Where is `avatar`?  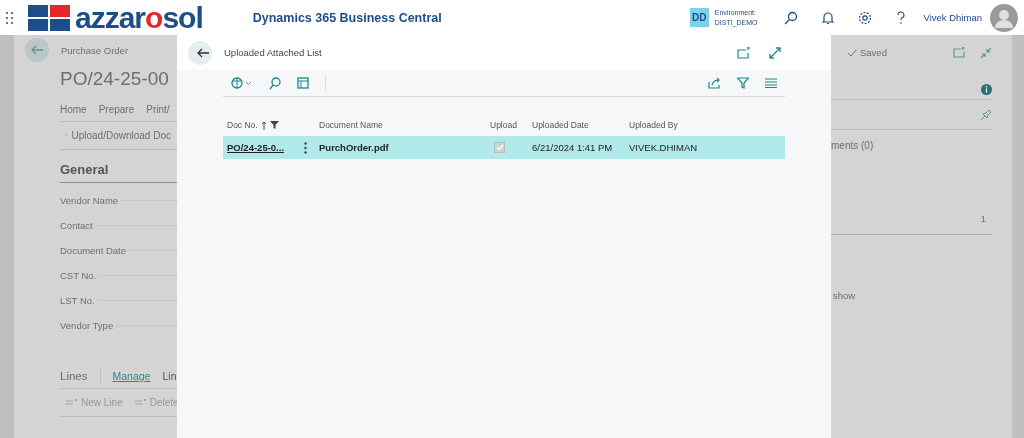
avatar is located at coordinates (1004, 17).